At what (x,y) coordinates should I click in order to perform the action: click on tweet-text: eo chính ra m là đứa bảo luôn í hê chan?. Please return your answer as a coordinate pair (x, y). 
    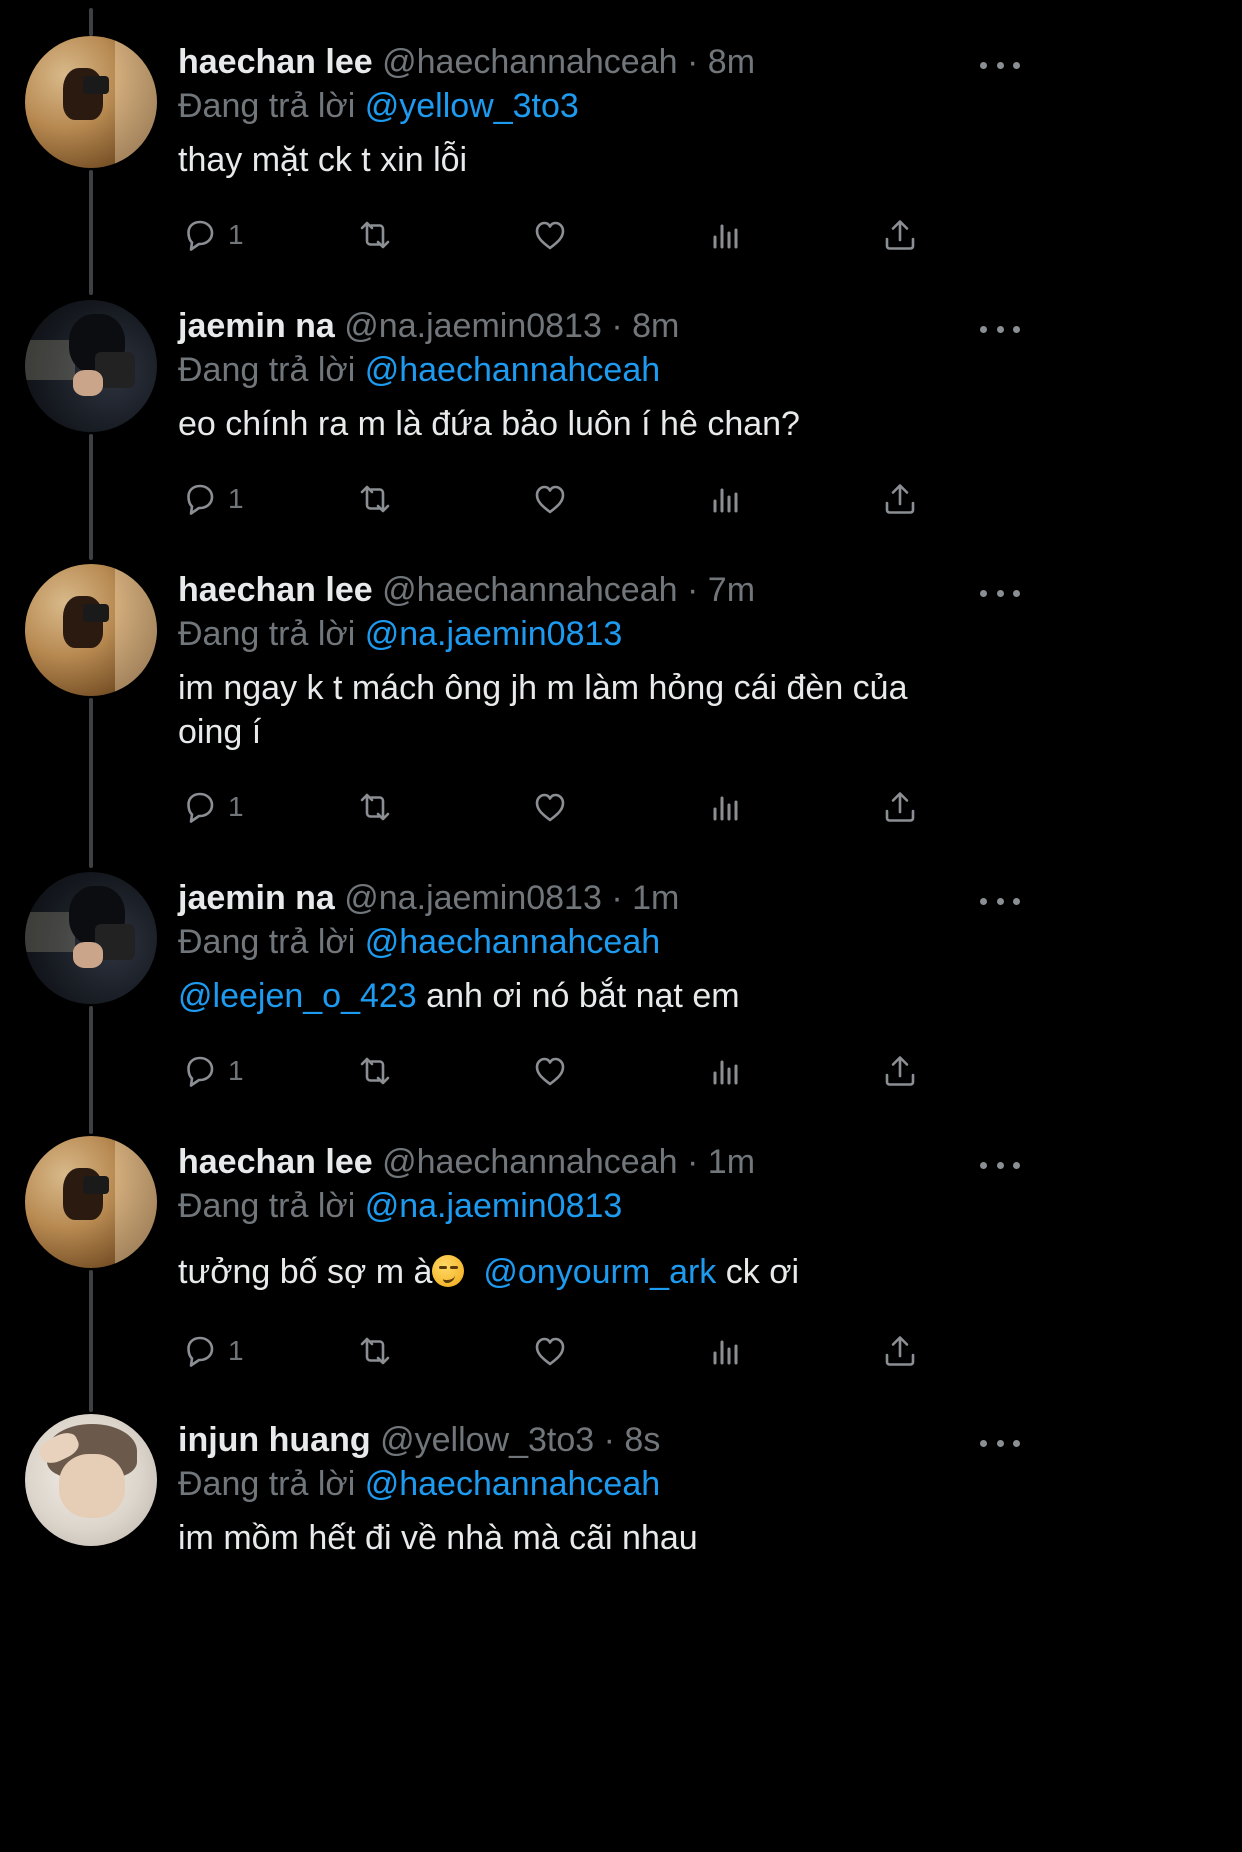
    Looking at the image, I should click on (489, 424).